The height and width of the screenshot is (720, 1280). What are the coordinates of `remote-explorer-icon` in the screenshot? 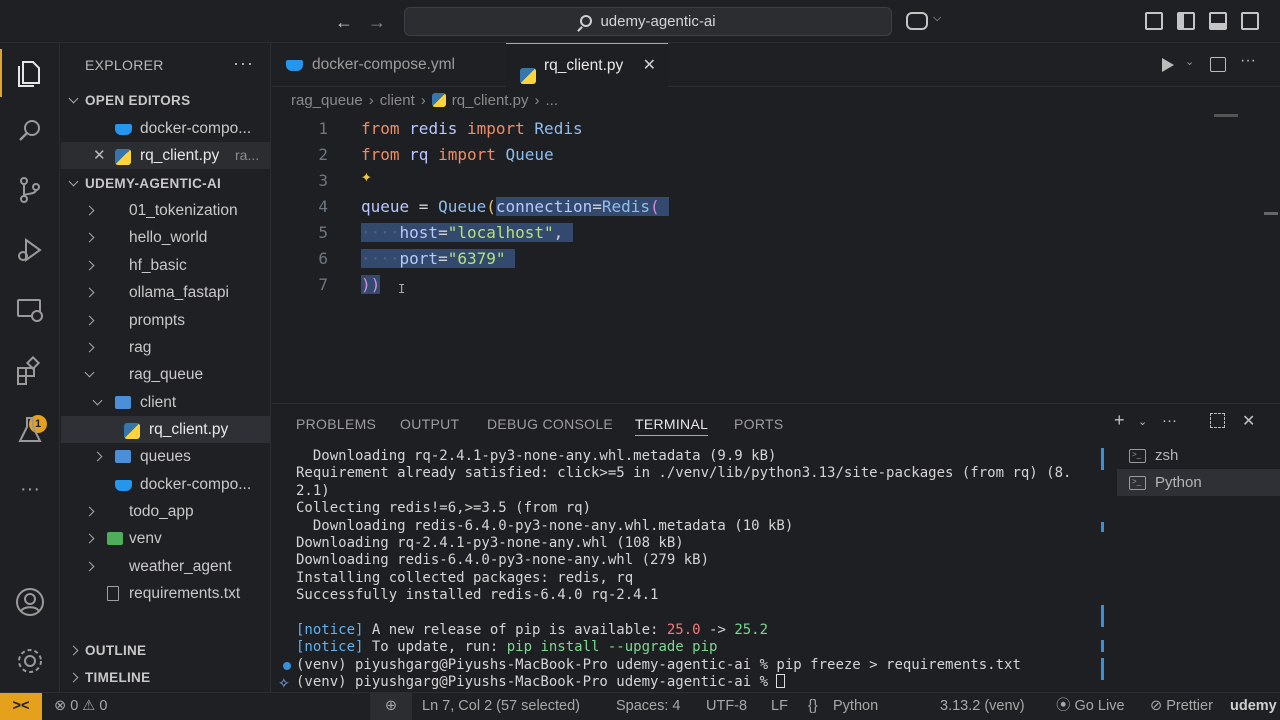 It's located at (30, 310).